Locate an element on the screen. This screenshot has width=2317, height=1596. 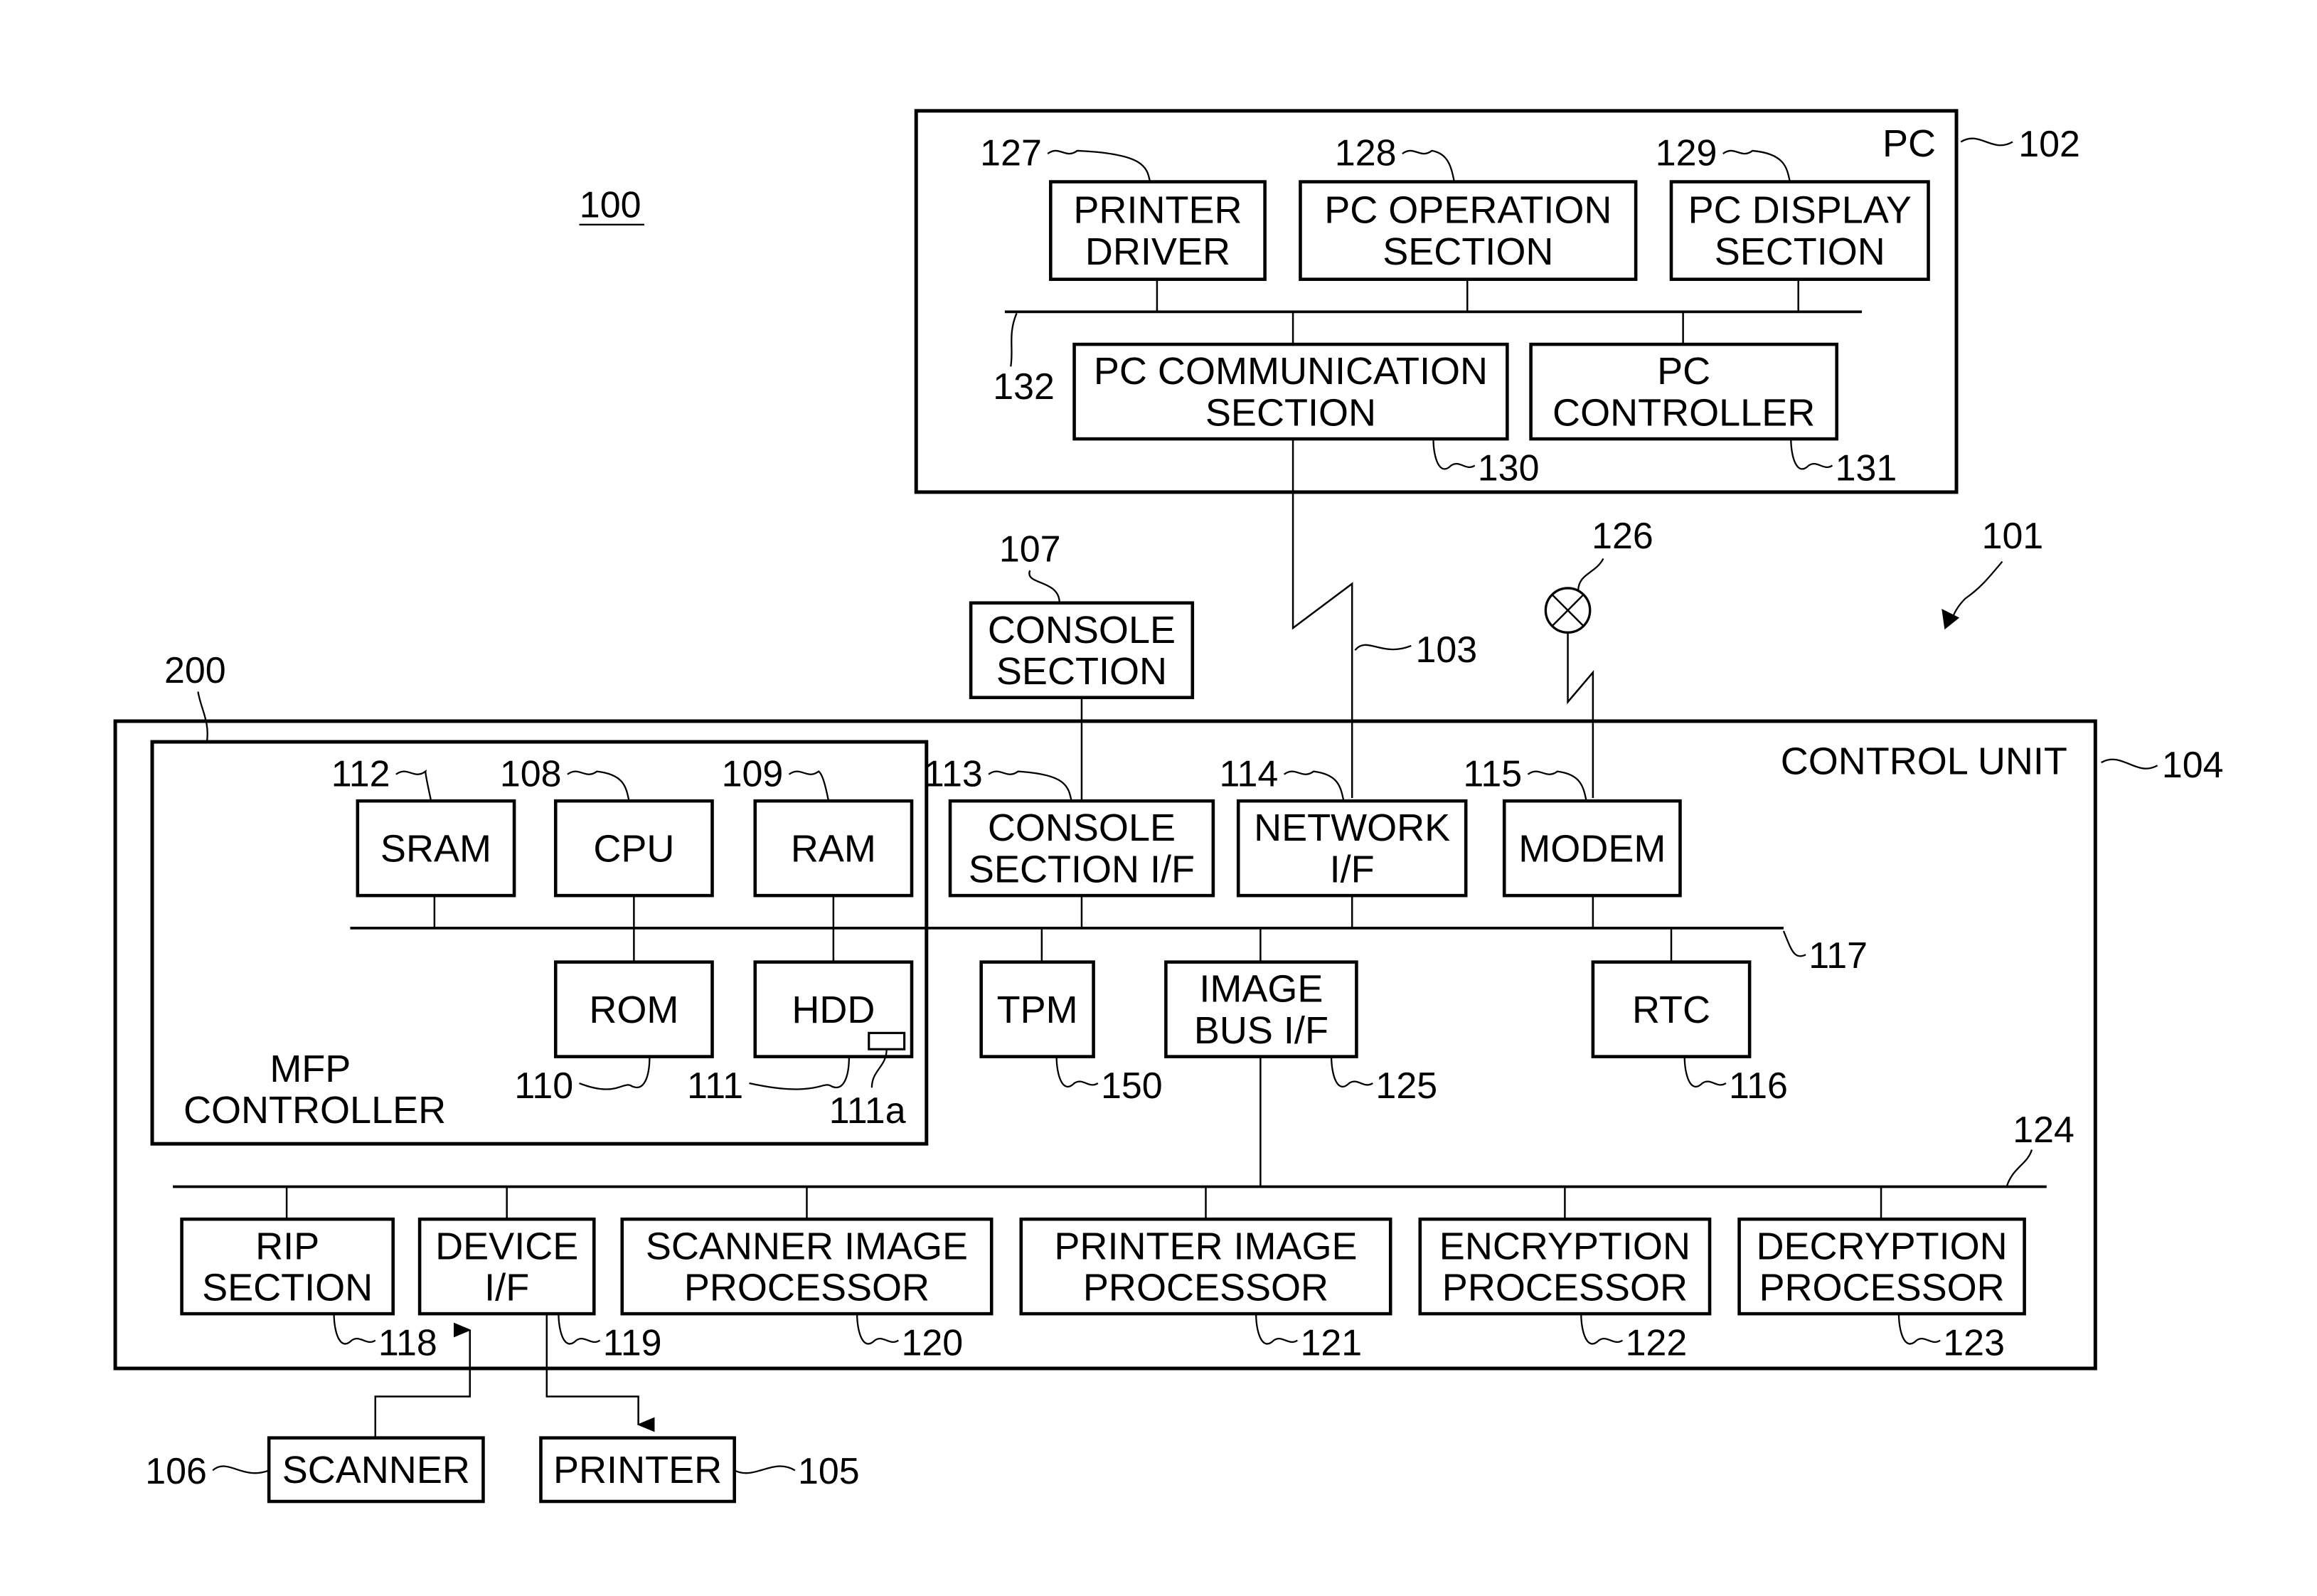
ram-block: RAM109 is located at coordinates (818, 825).